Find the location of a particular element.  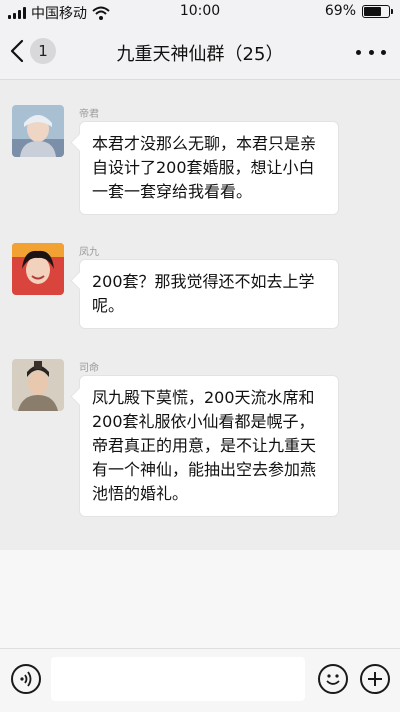

chat-title: 九重天神仙群（25） is located at coordinates (200, 54).